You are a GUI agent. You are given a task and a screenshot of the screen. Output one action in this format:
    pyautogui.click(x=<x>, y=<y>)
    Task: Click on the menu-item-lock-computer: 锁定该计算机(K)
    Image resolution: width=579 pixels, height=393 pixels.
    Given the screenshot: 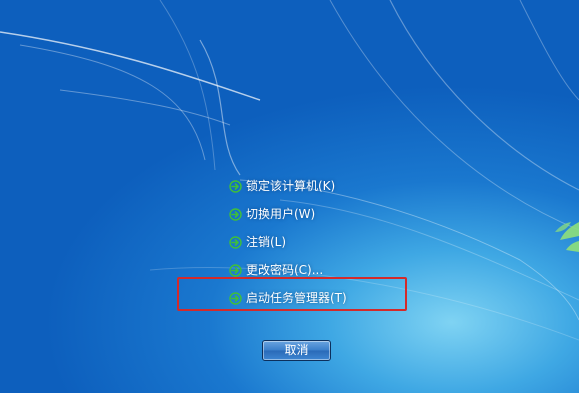 What is the action you would take?
    pyautogui.click(x=288, y=186)
    